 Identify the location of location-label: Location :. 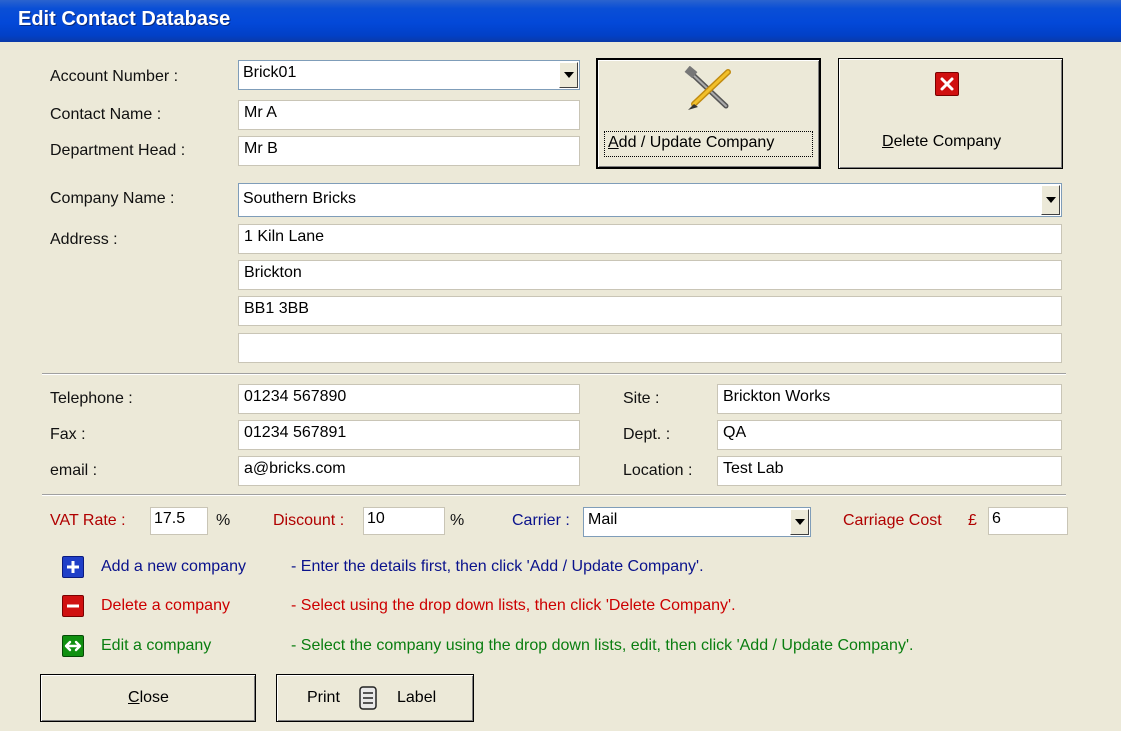
(658, 470).